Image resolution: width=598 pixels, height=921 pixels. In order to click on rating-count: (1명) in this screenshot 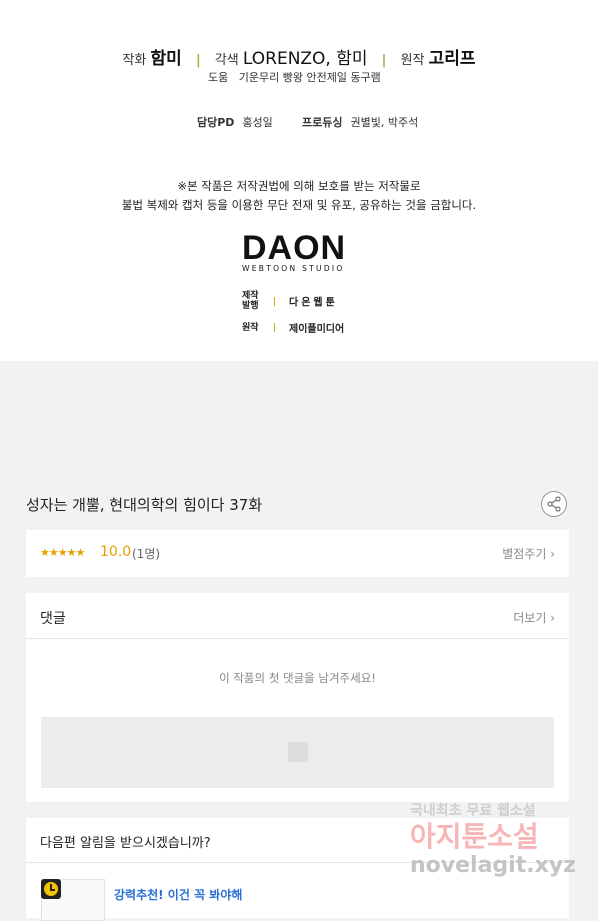, I will do `click(146, 554)`.